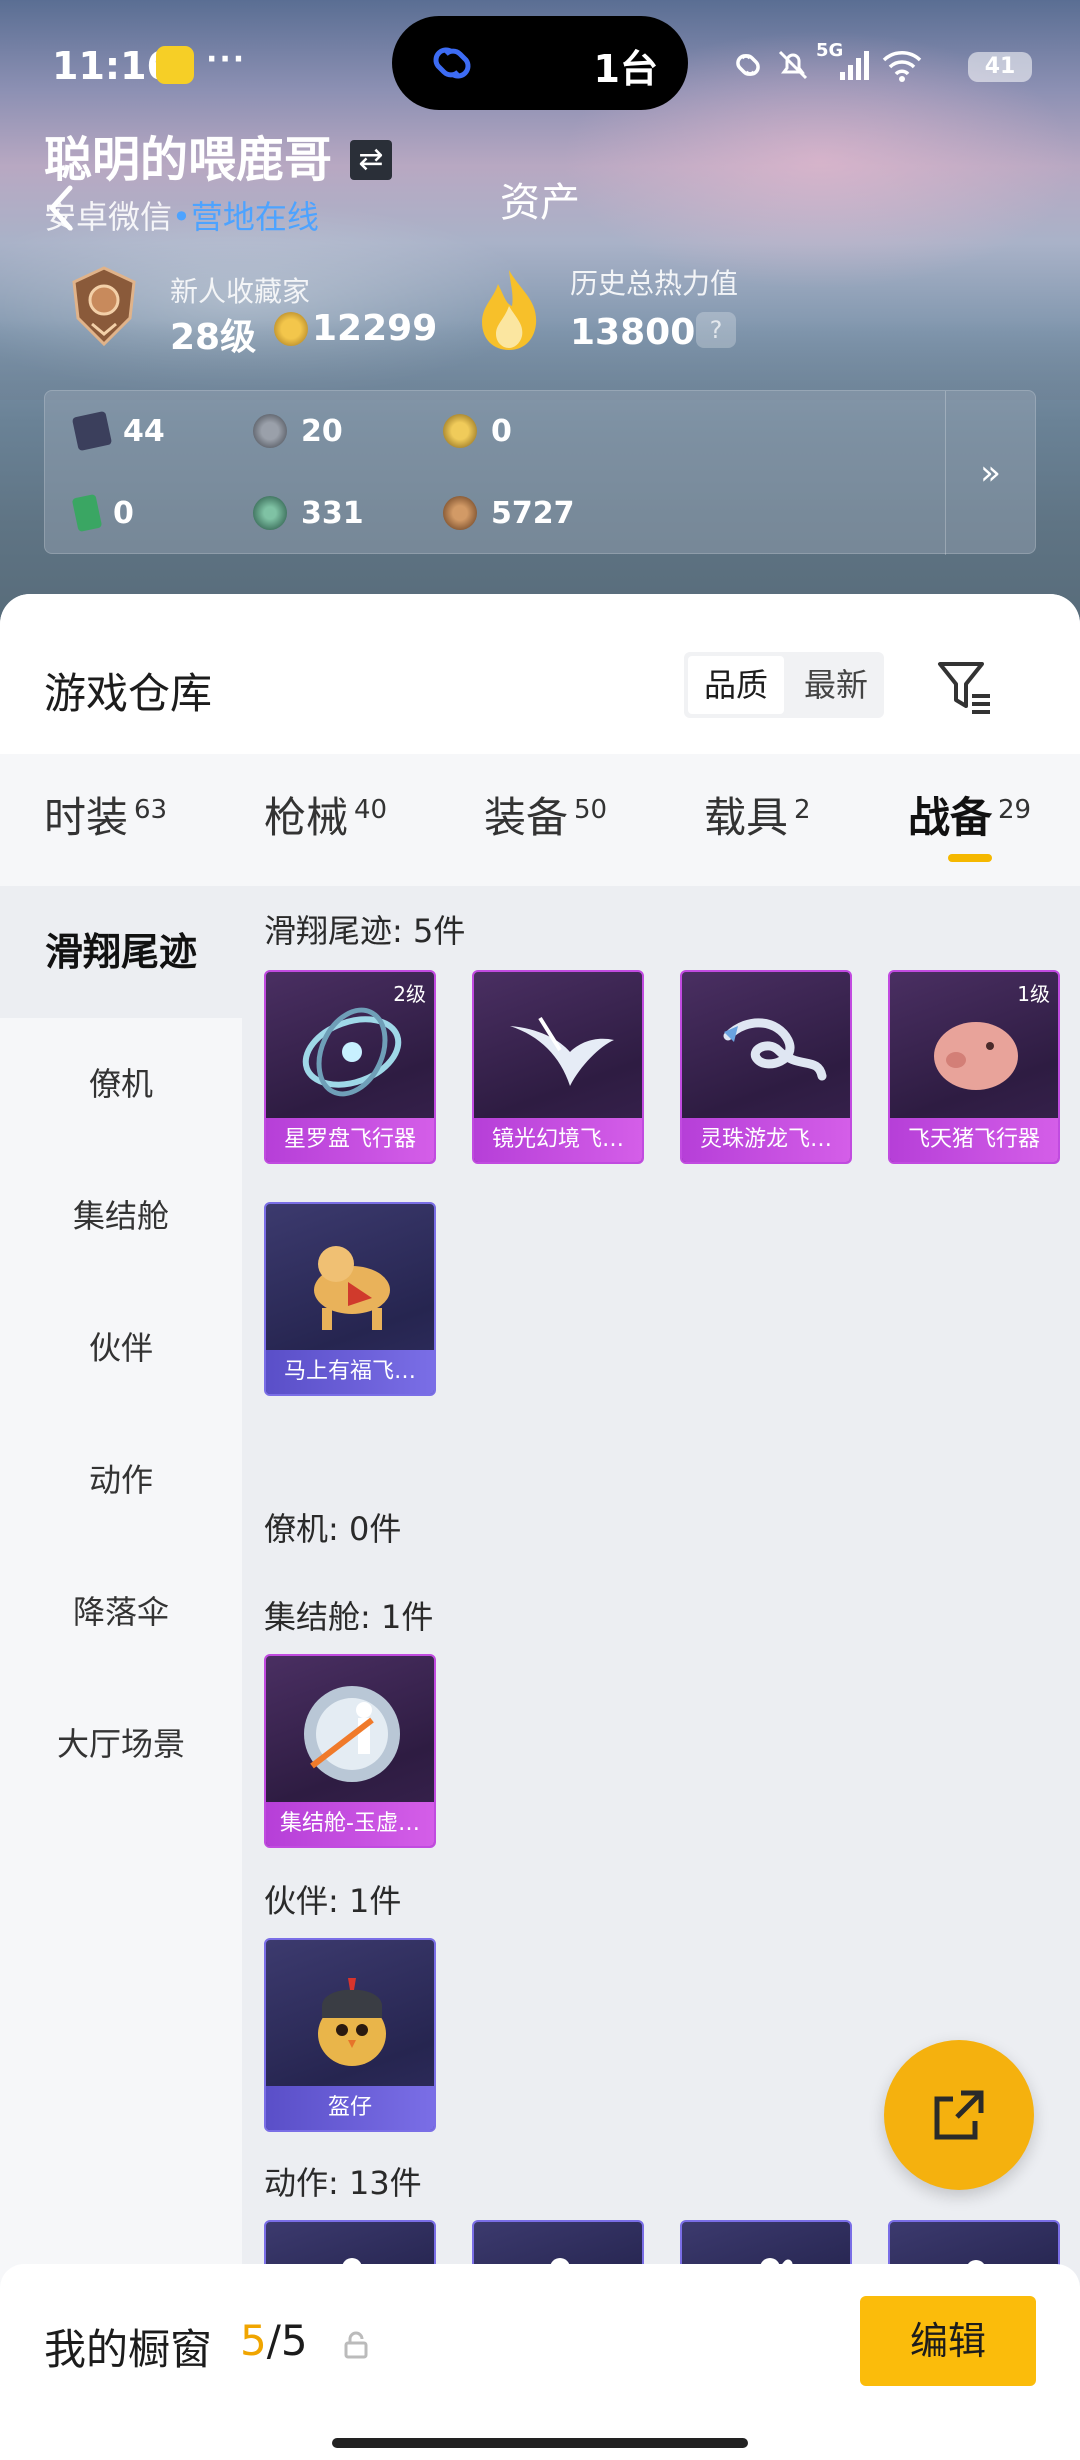 The width and height of the screenshot is (1080, 2460). I want to click on resource-panel: 44 20 0 0 331 5727 », so click(540, 472).